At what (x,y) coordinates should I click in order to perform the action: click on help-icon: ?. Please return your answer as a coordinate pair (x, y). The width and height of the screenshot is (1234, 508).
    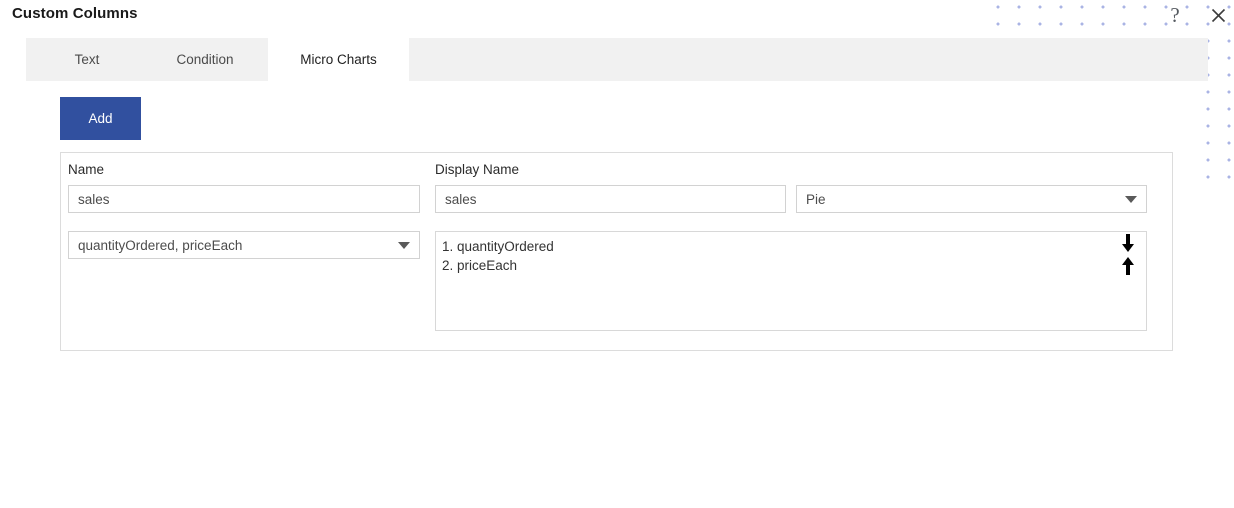
    Looking at the image, I should click on (1175, 15).